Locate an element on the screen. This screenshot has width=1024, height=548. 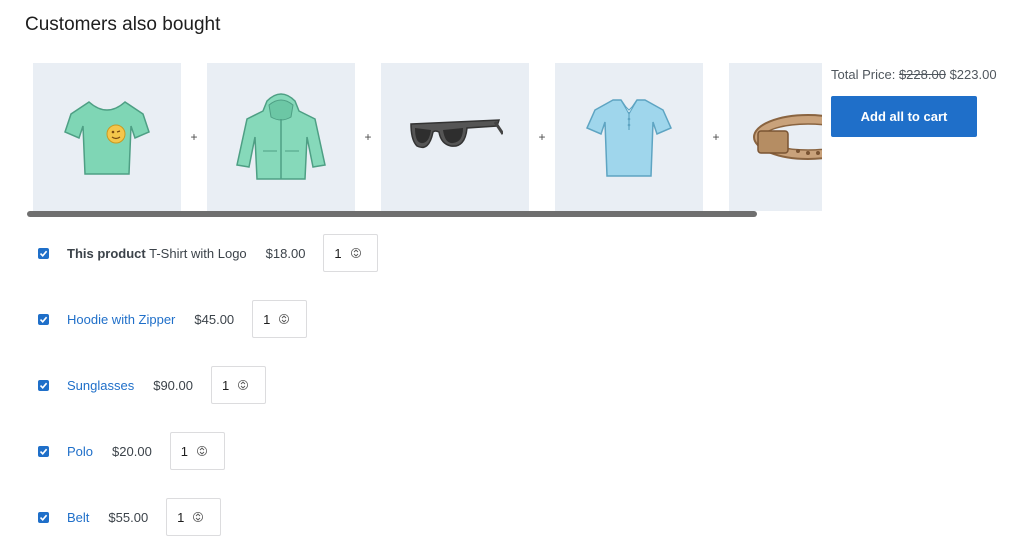
add-all-to-cart-button: Add all to cart is located at coordinates (904, 116).